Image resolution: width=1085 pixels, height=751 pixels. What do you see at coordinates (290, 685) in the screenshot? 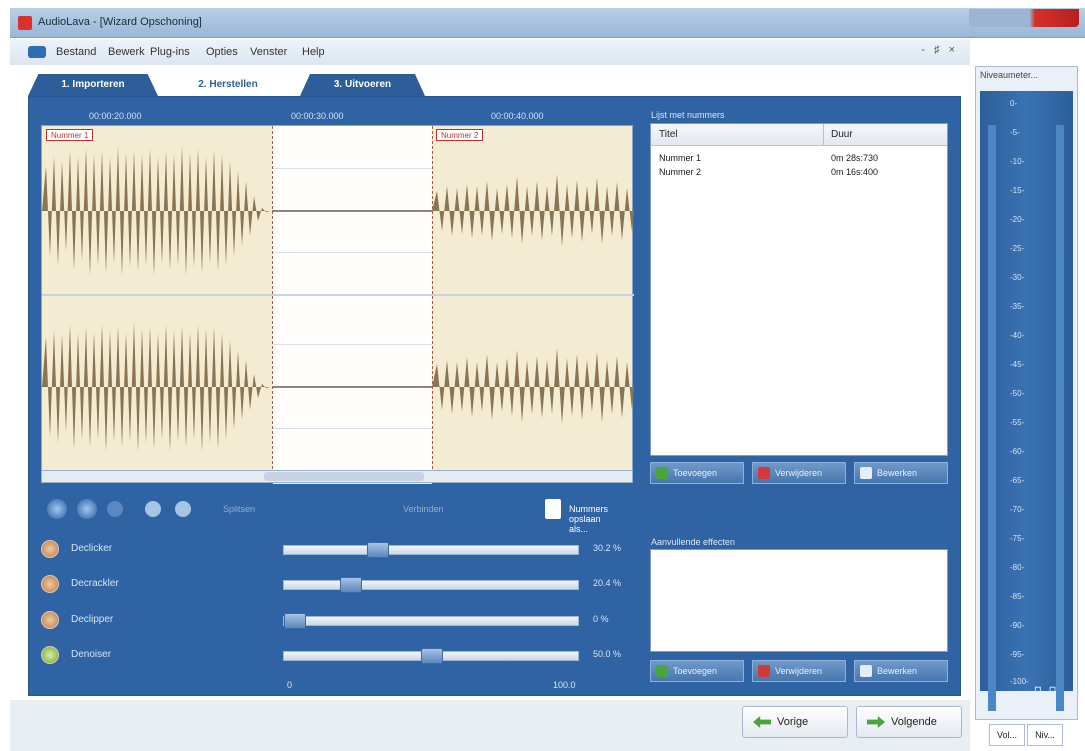
I see `slider-scale-min: 0` at bounding box center [290, 685].